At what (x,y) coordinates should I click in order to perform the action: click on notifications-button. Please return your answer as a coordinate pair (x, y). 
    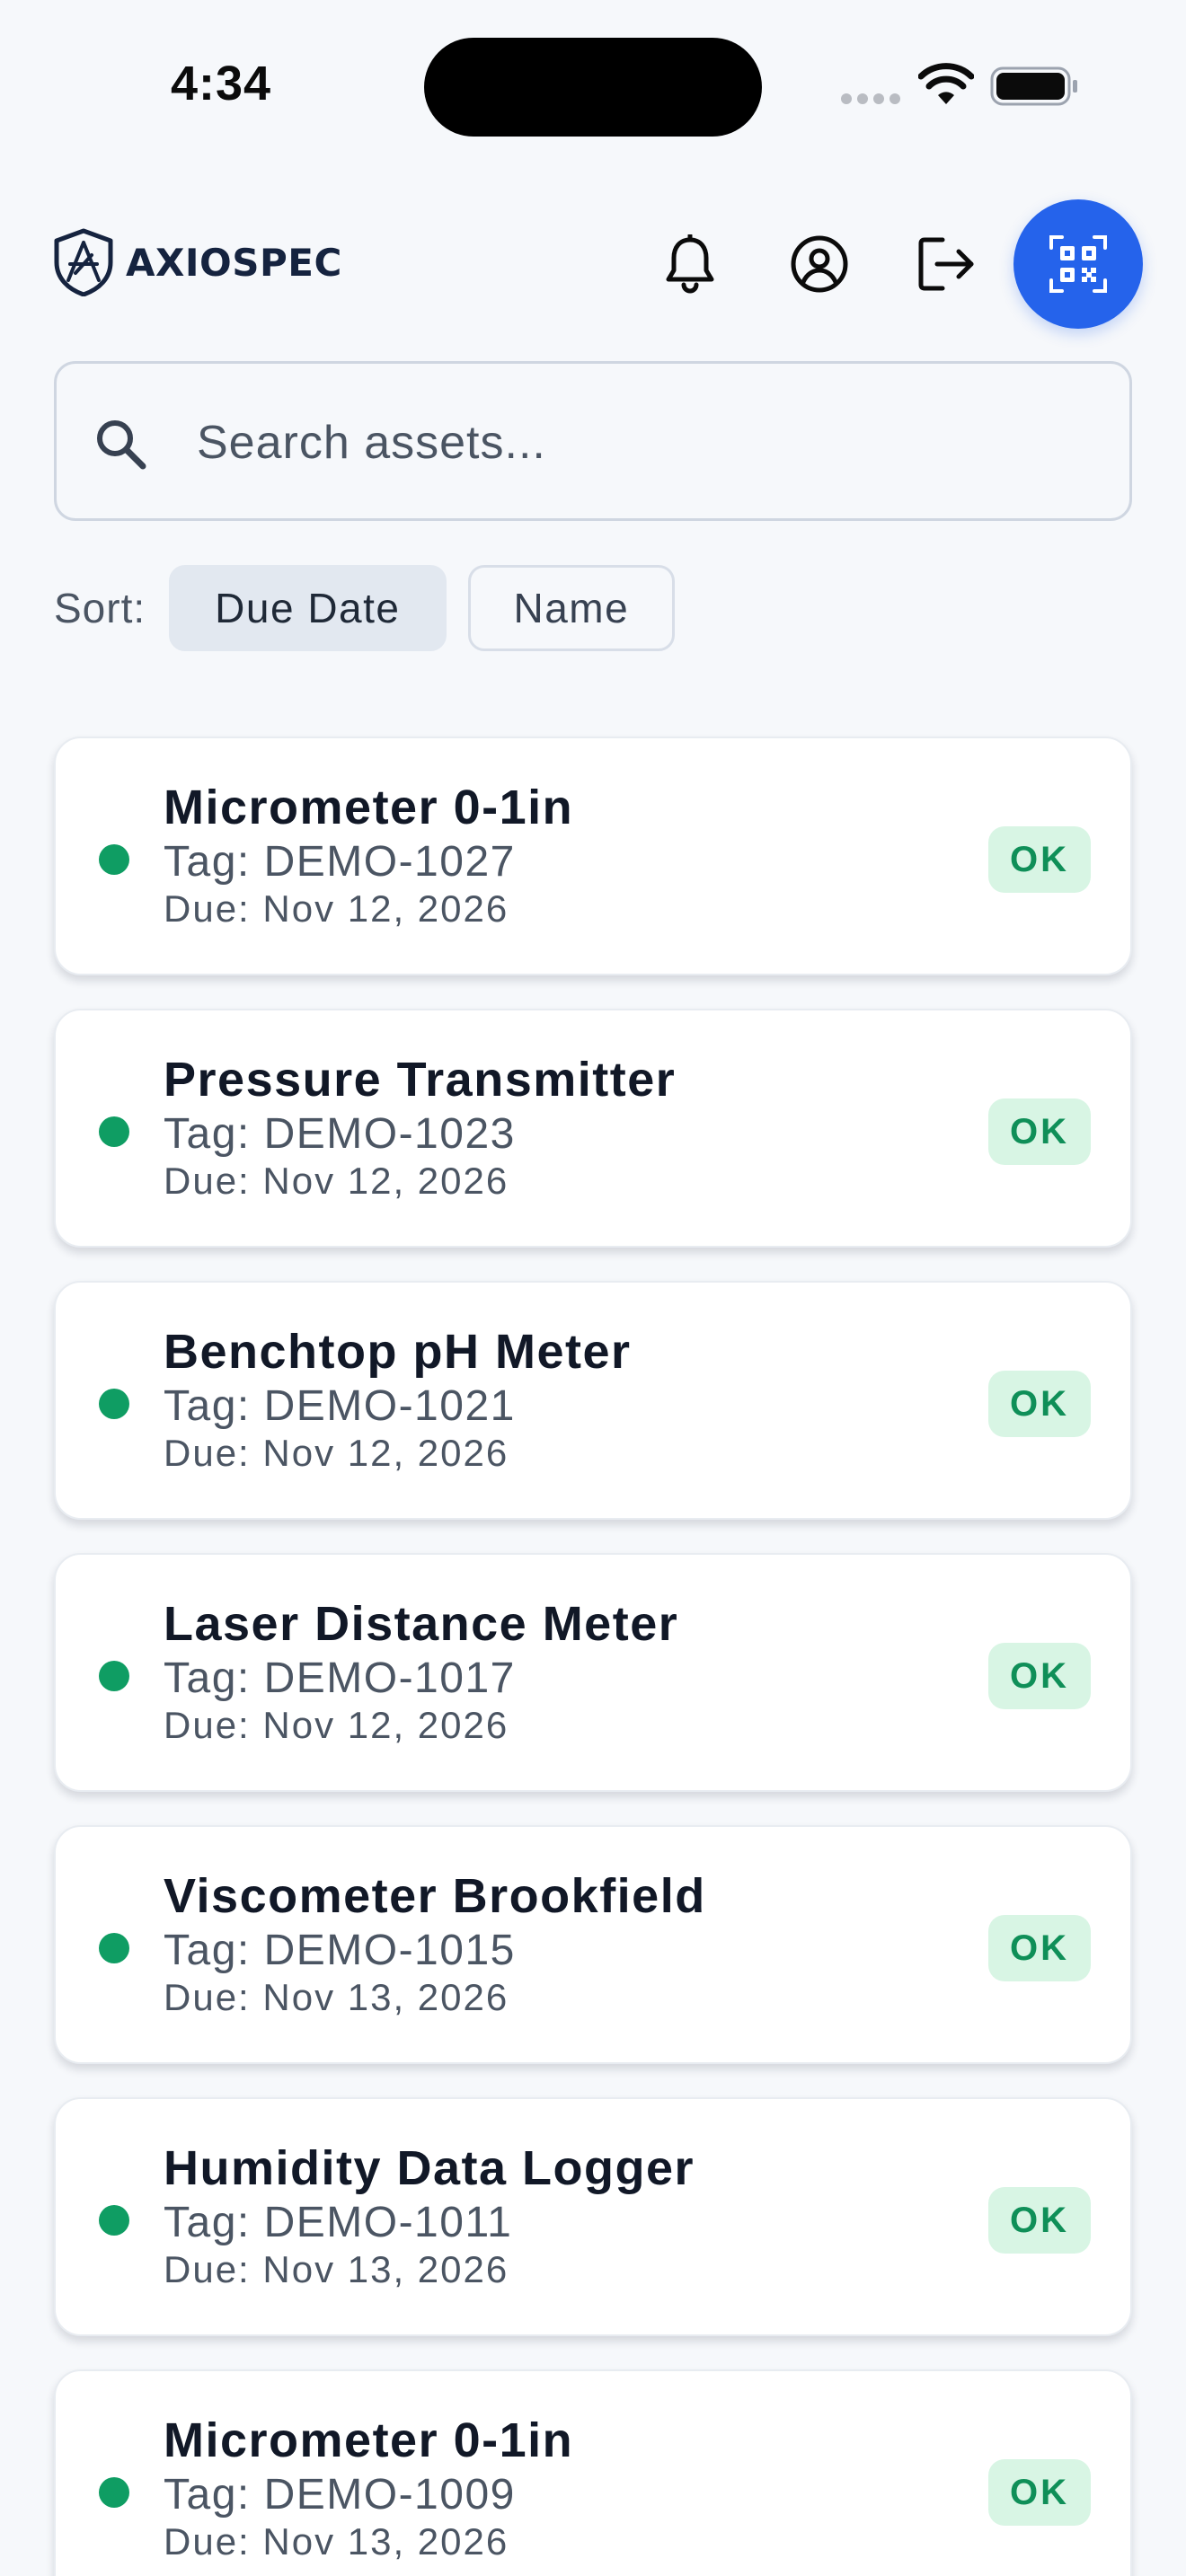
    Looking at the image, I should click on (690, 264).